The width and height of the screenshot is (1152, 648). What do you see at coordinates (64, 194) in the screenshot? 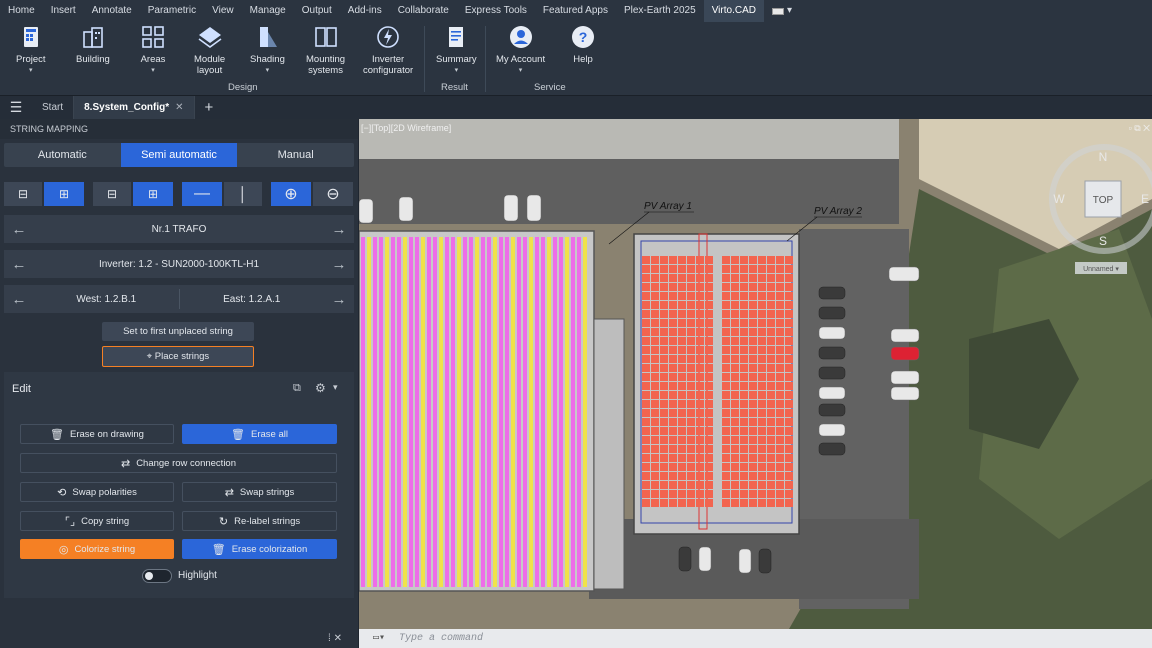
I see `row-horizontal-right-icon: ⊞` at bounding box center [64, 194].